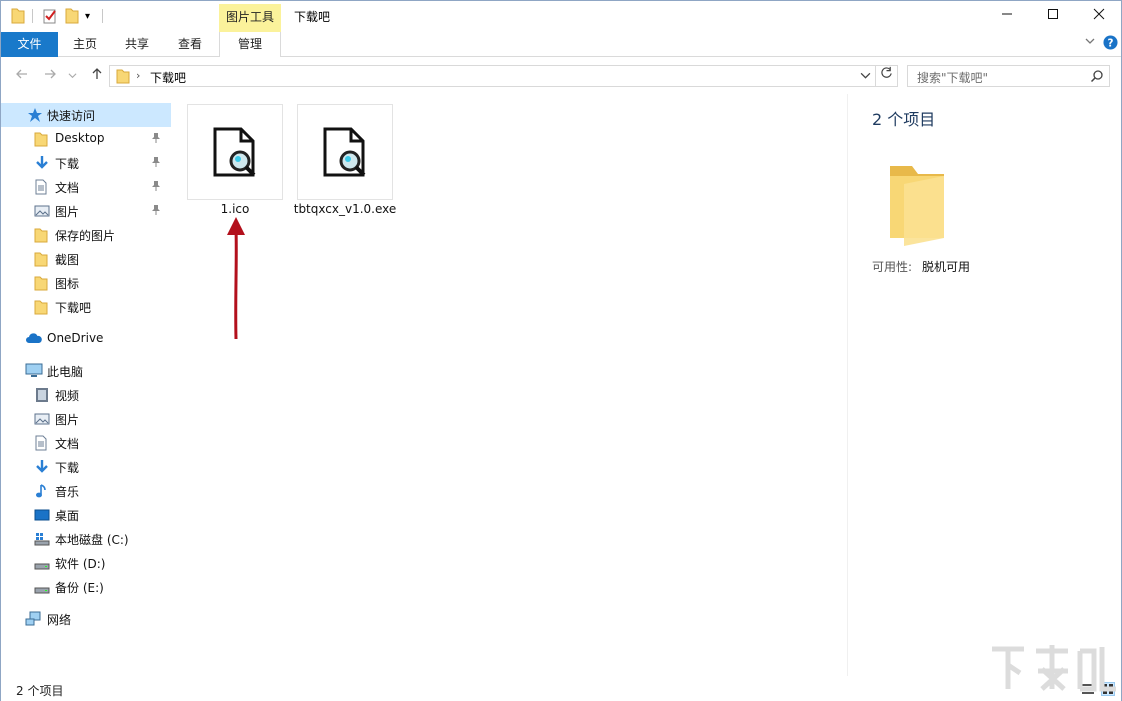 The image size is (1122, 701). Describe the element at coordinates (86, 395) in the screenshot. I see `nav-item: 视频` at that location.